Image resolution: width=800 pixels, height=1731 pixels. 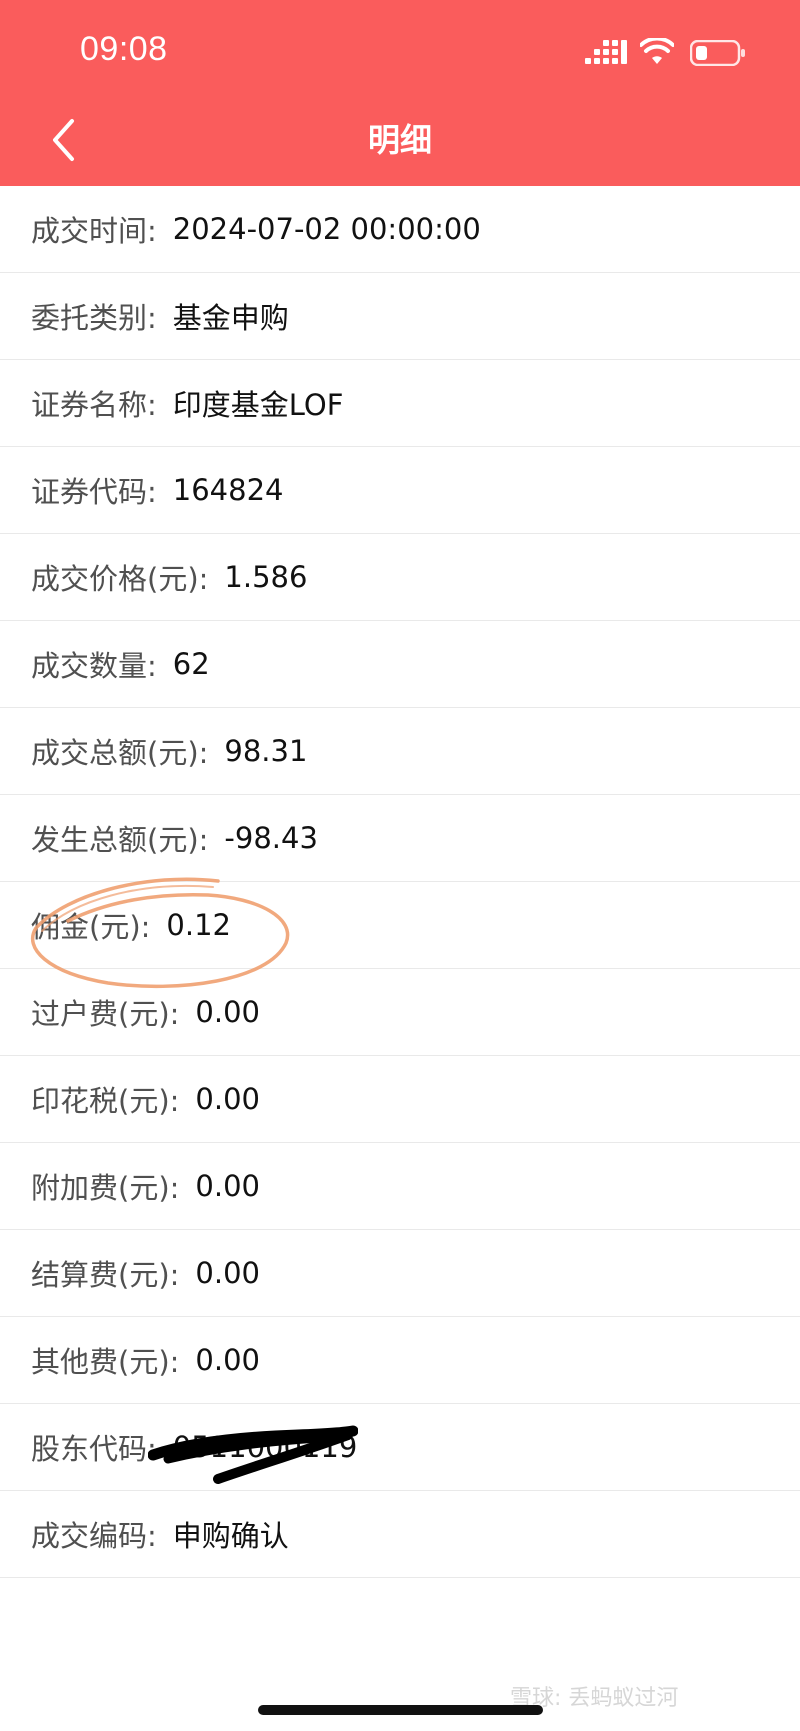 What do you see at coordinates (400, 1099) in the screenshot?
I see `detail-row-stamp-duty: 印花税(元): 0.00` at bounding box center [400, 1099].